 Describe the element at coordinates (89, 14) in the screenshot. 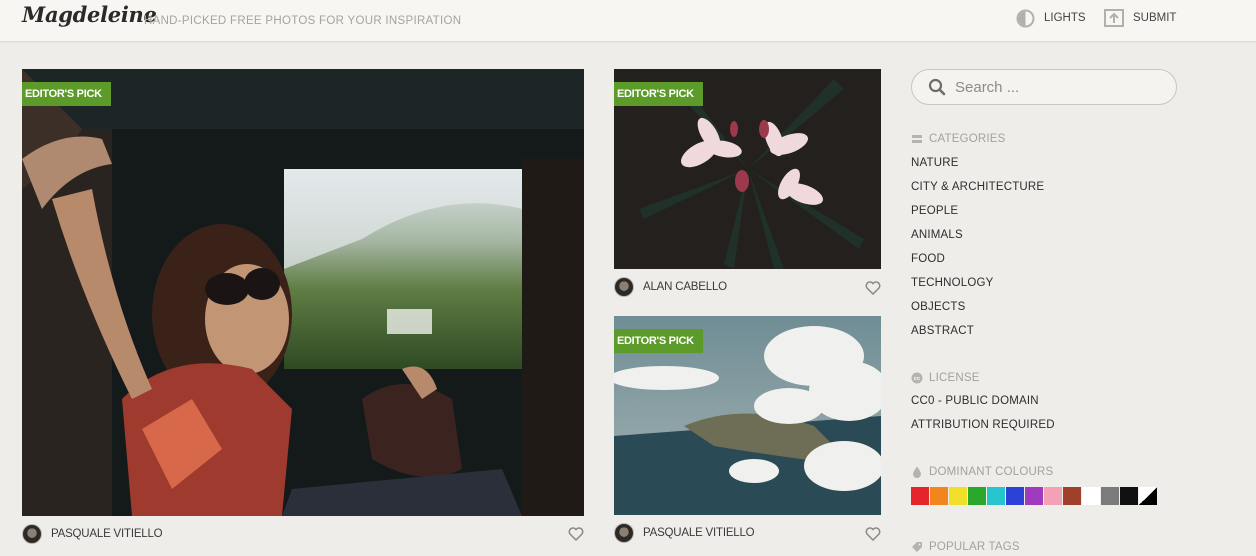

I see `site-logo: Magdeleine` at that location.